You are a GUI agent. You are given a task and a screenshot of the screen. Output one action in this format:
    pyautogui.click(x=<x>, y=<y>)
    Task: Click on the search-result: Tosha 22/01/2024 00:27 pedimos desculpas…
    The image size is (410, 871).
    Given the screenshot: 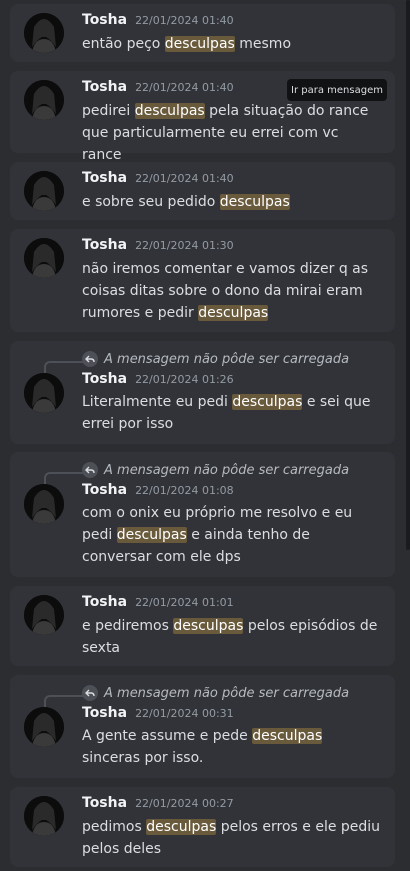 What is the action you would take?
    pyautogui.click(x=202, y=827)
    